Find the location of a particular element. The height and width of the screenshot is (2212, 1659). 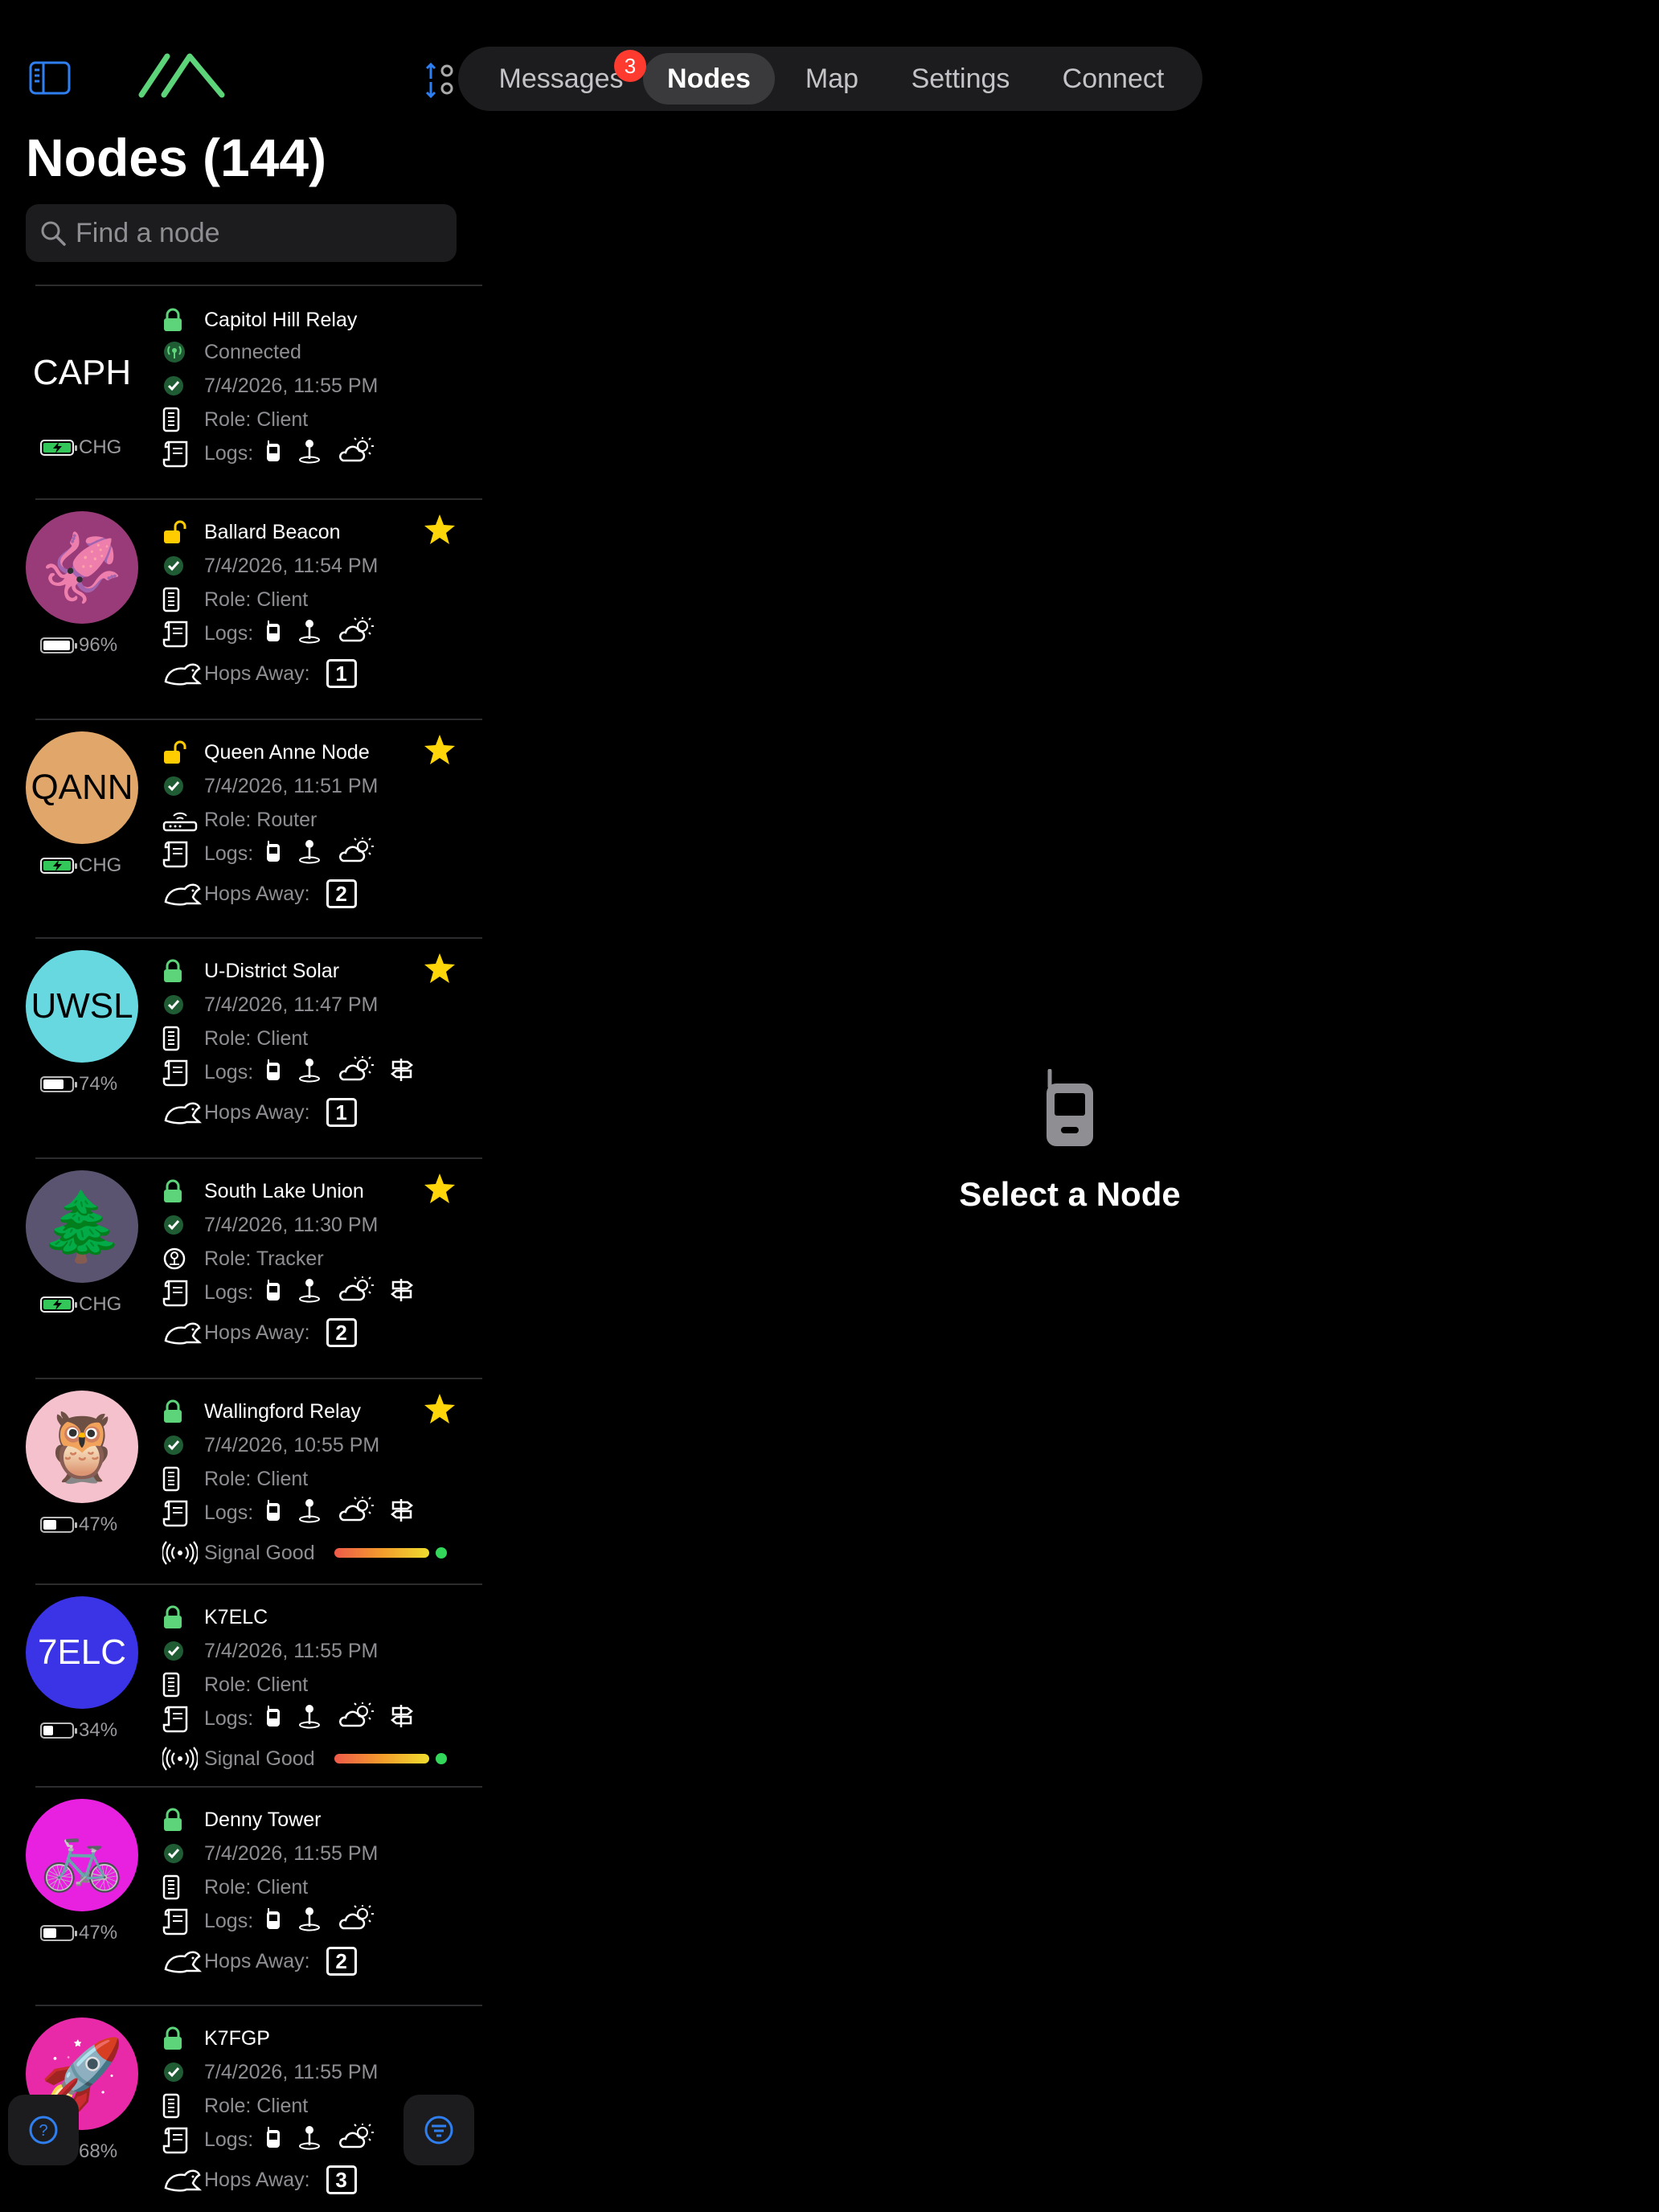

last-heard-time: 7/4/2026, 11:47 PM is located at coordinates (291, 1004).